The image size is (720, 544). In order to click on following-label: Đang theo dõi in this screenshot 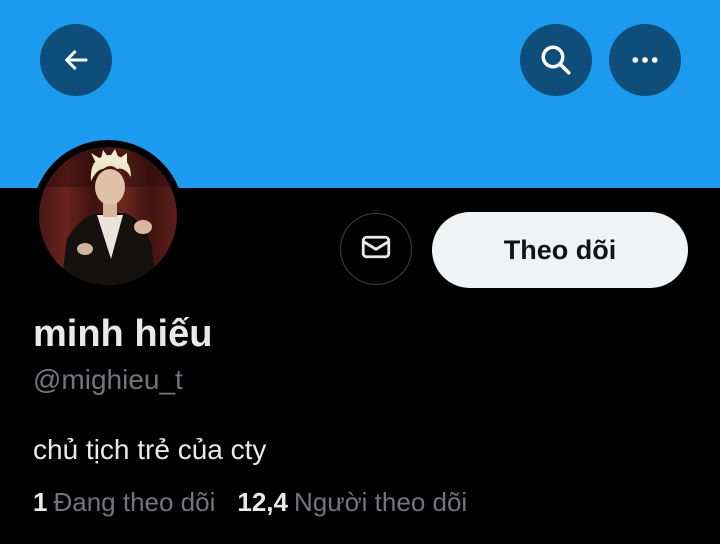, I will do `click(134, 502)`.